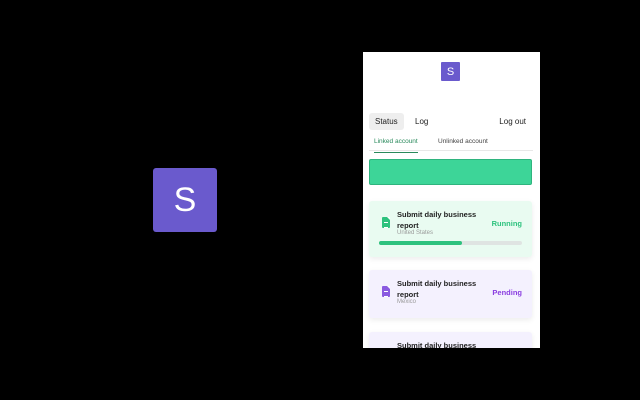 This screenshot has width=640, height=400. What do you see at coordinates (512, 121) in the screenshot?
I see `logout-button: Log out` at bounding box center [512, 121].